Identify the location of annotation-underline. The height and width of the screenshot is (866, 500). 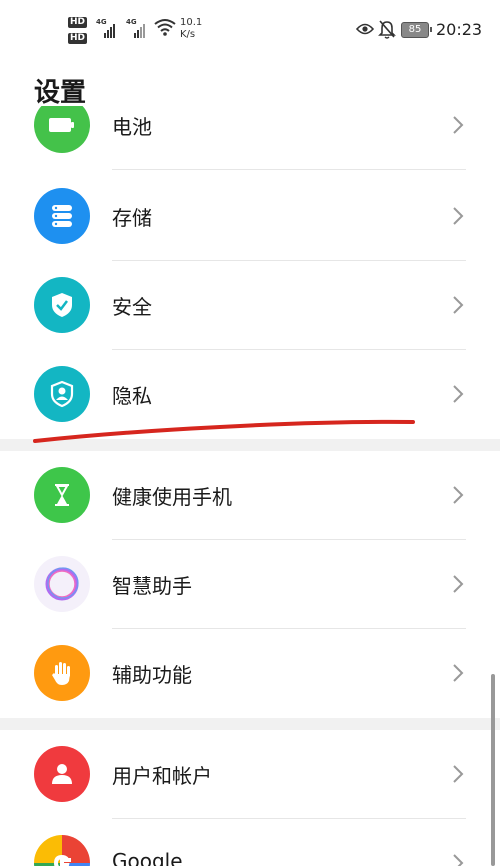
(224, 431).